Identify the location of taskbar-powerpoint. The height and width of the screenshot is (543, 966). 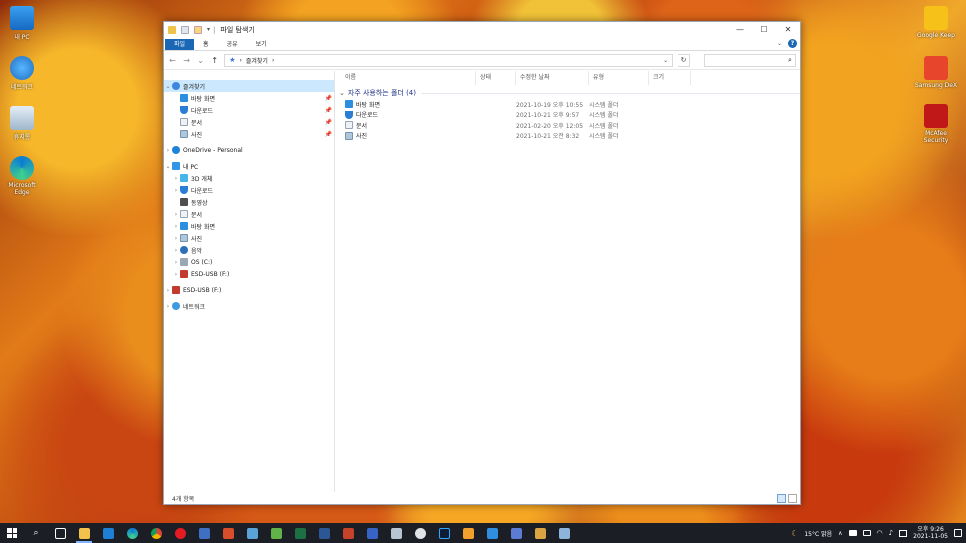
(348, 533).